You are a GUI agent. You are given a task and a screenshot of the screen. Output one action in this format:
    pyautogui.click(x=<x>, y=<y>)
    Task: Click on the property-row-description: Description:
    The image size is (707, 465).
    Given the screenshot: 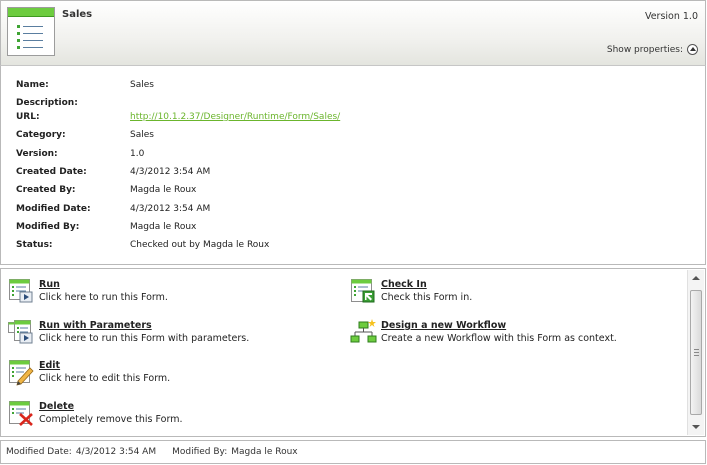 What is the action you would take?
    pyautogui.click(x=73, y=103)
    